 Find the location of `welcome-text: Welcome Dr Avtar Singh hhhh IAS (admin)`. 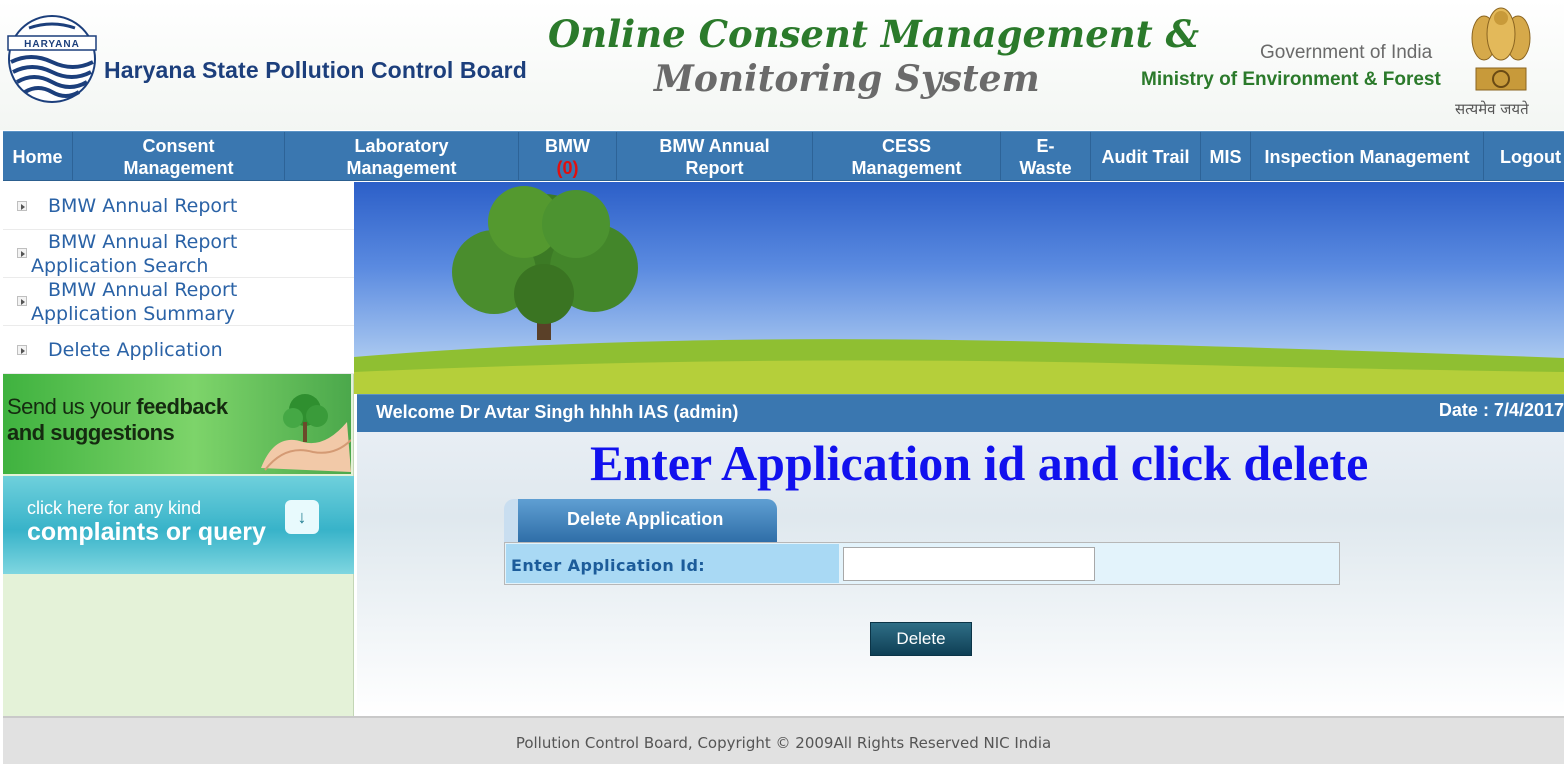

welcome-text: Welcome Dr Avtar Singh hhhh IAS (admin) is located at coordinates (557, 412).